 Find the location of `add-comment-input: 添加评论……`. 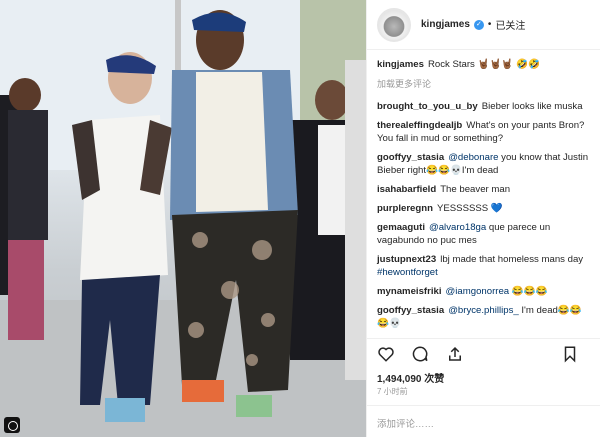

add-comment-input: 添加评论…… is located at coordinates (483, 421).